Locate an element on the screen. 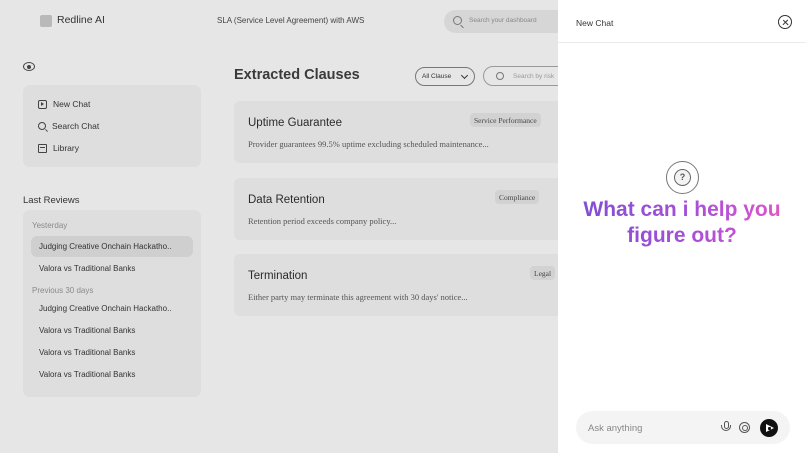 This screenshot has width=806, height=453. history-title: Last Reviews is located at coordinates (51, 200).